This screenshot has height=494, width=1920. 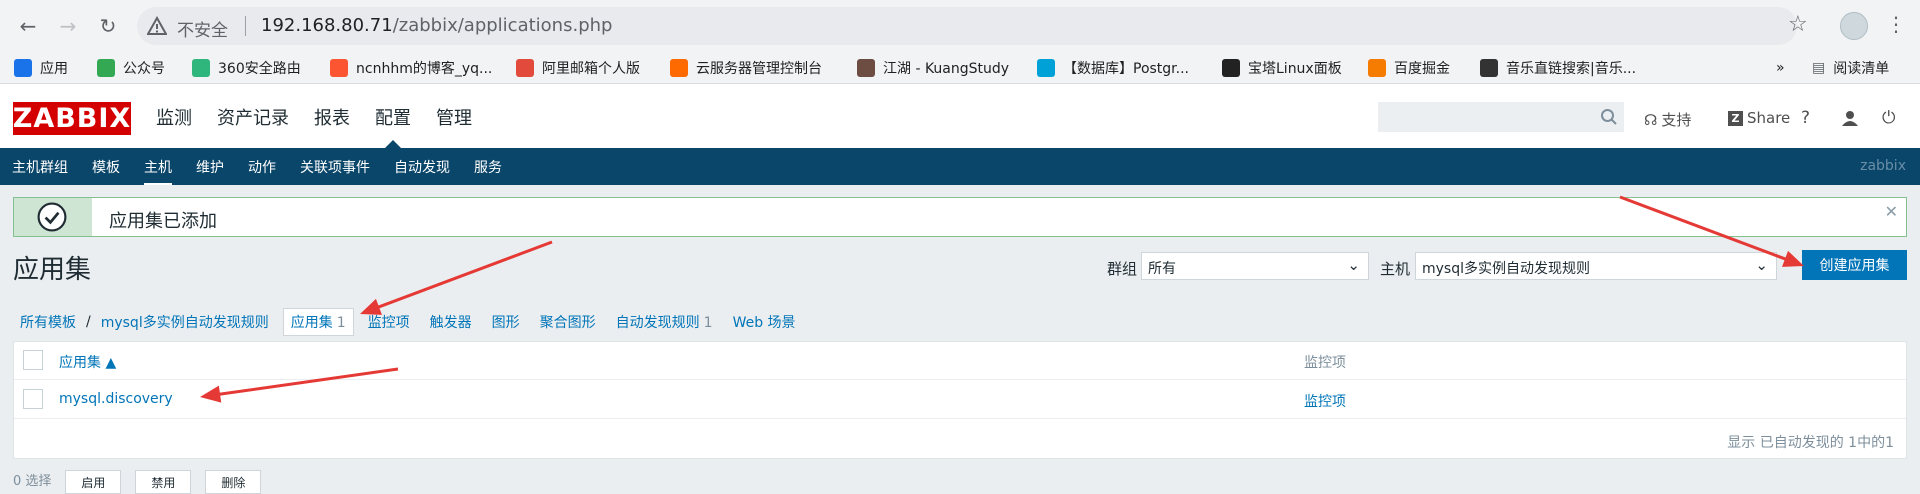 What do you see at coordinates (318, 322) in the screenshot?
I see `crumb-tab: 应用集 1` at bounding box center [318, 322].